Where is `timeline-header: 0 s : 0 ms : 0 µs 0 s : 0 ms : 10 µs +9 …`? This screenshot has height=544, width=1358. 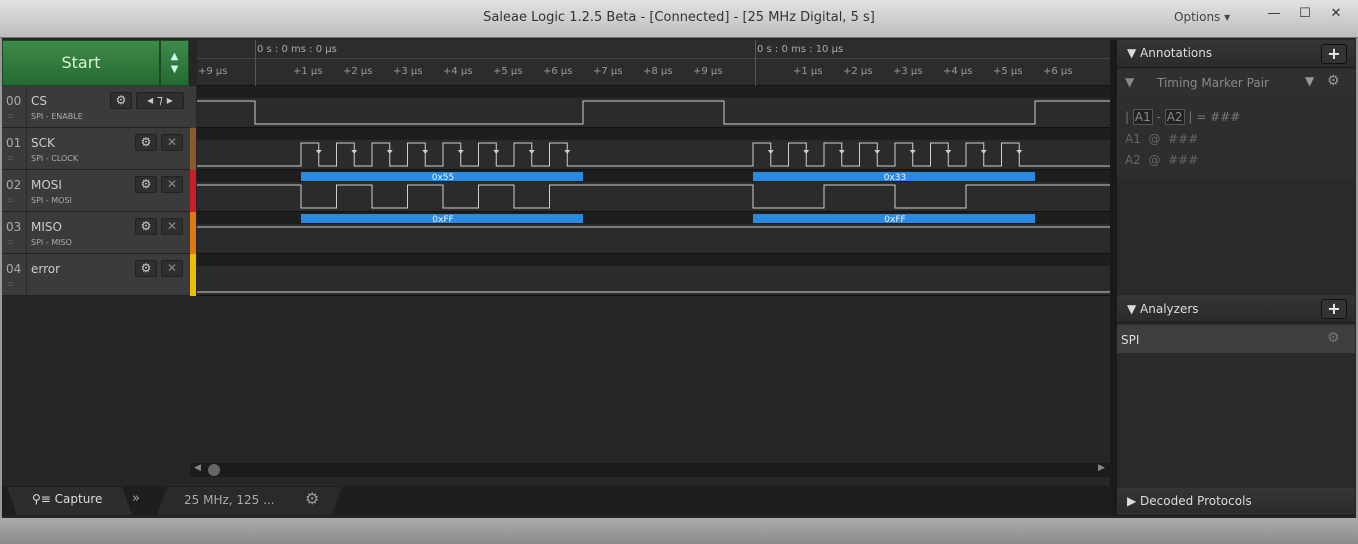
timeline-header: 0 s : 0 ms : 0 µs 0 s : 0 ms : 10 µs +9 … is located at coordinates (653, 63).